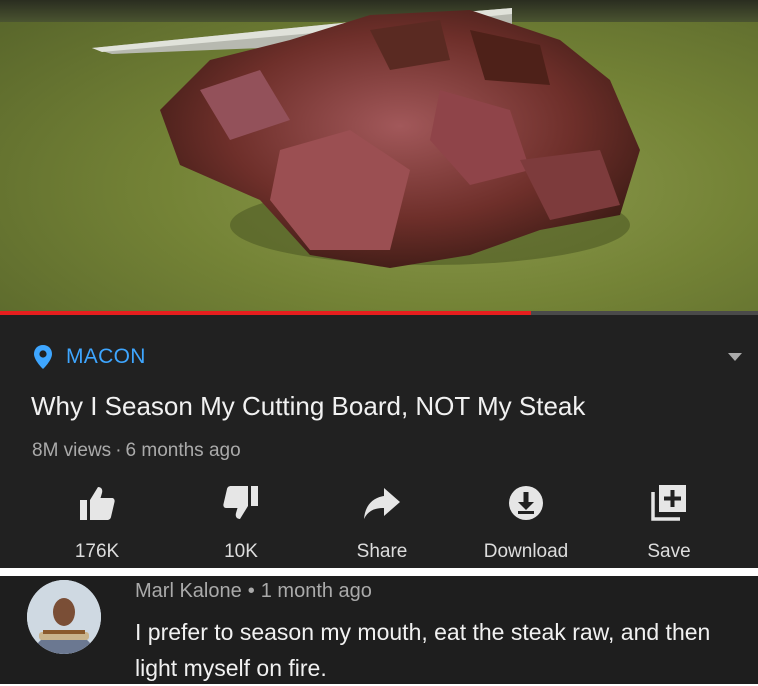 This screenshot has width=758, height=686. What do you see at coordinates (379, 572) in the screenshot?
I see `section-divider` at bounding box center [379, 572].